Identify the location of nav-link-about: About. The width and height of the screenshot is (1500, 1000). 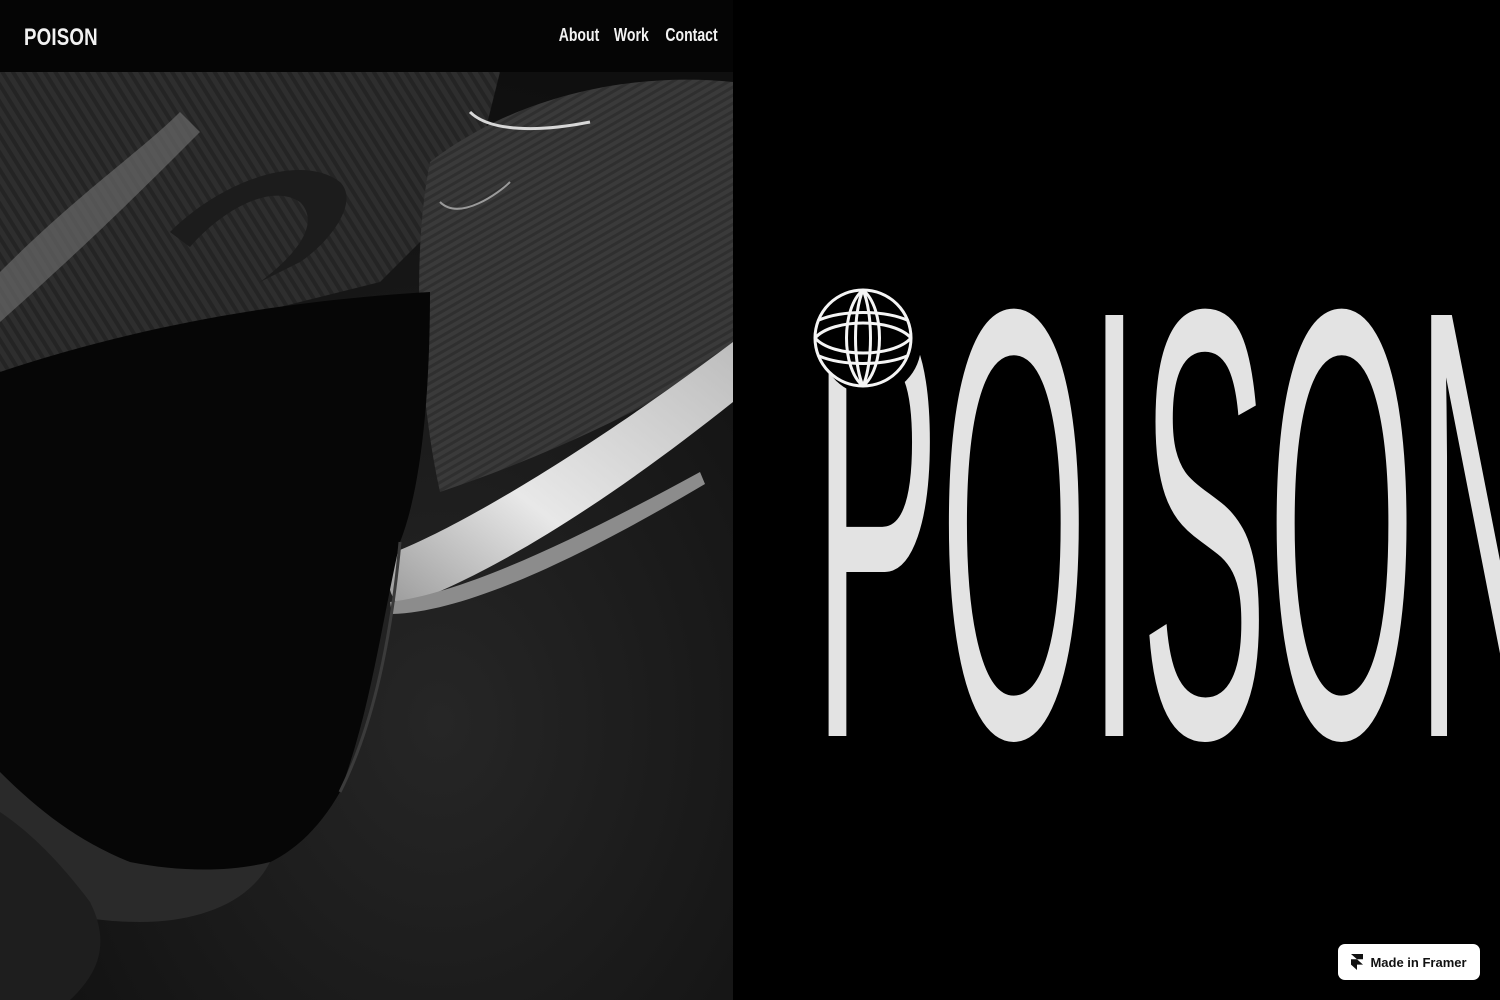
(579, 35).